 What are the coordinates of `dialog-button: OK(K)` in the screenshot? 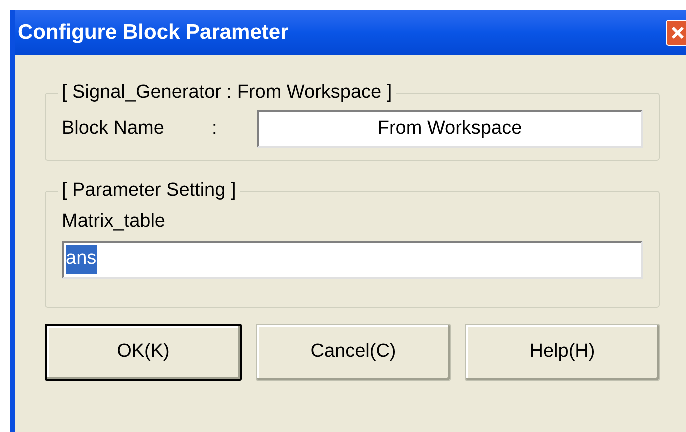 It's located at (143, 352).